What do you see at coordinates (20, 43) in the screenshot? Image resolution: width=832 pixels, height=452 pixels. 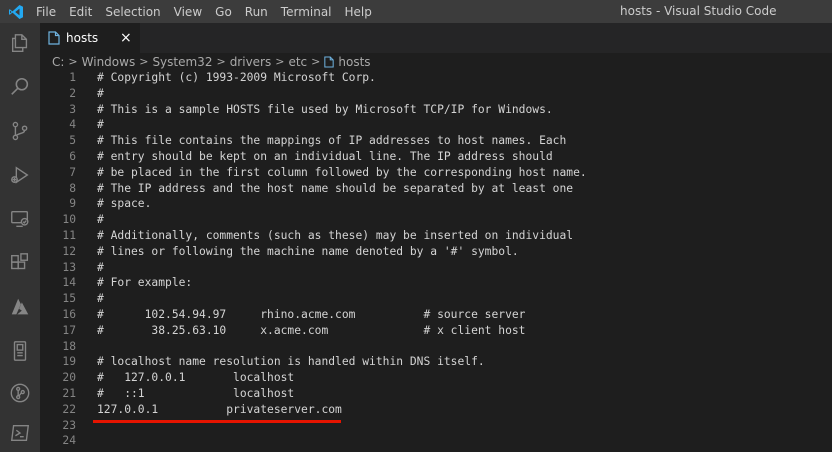 I see `files-icon` at bounding box center [20, 43].